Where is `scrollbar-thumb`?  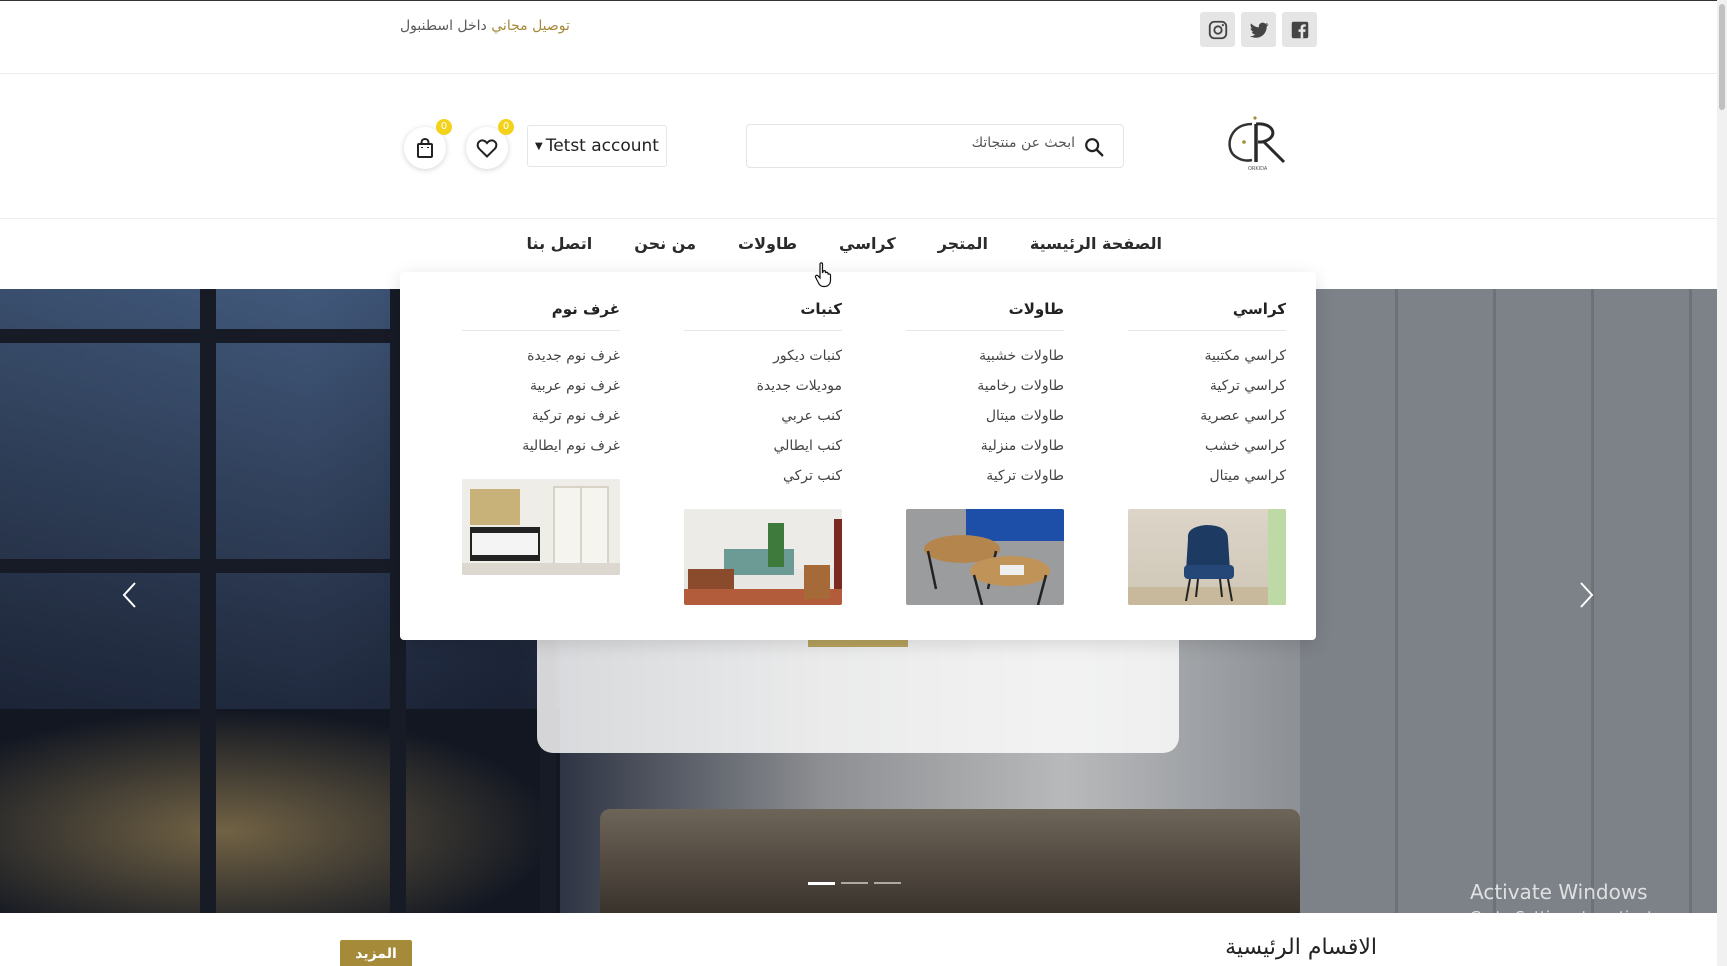
scrollbar-thumb is located at coordinates (1722, 57).